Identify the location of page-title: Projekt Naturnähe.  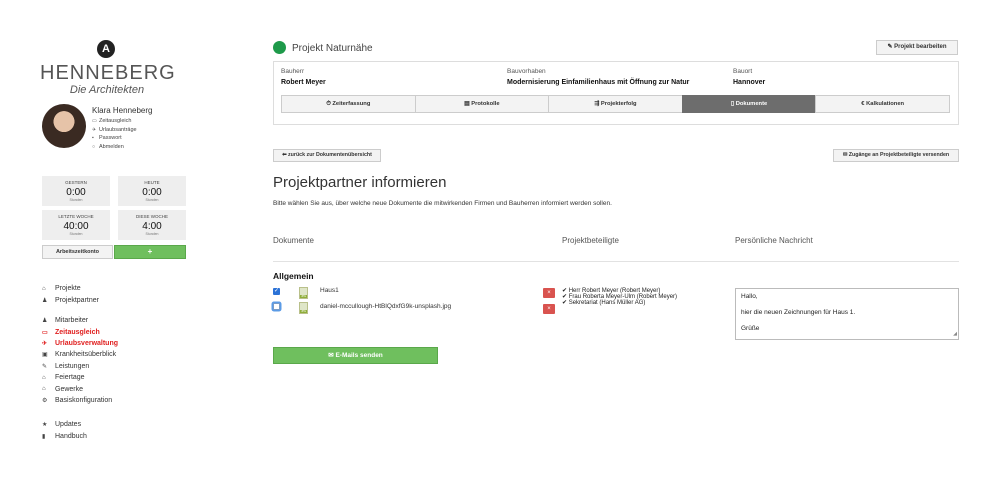
(332, 48).